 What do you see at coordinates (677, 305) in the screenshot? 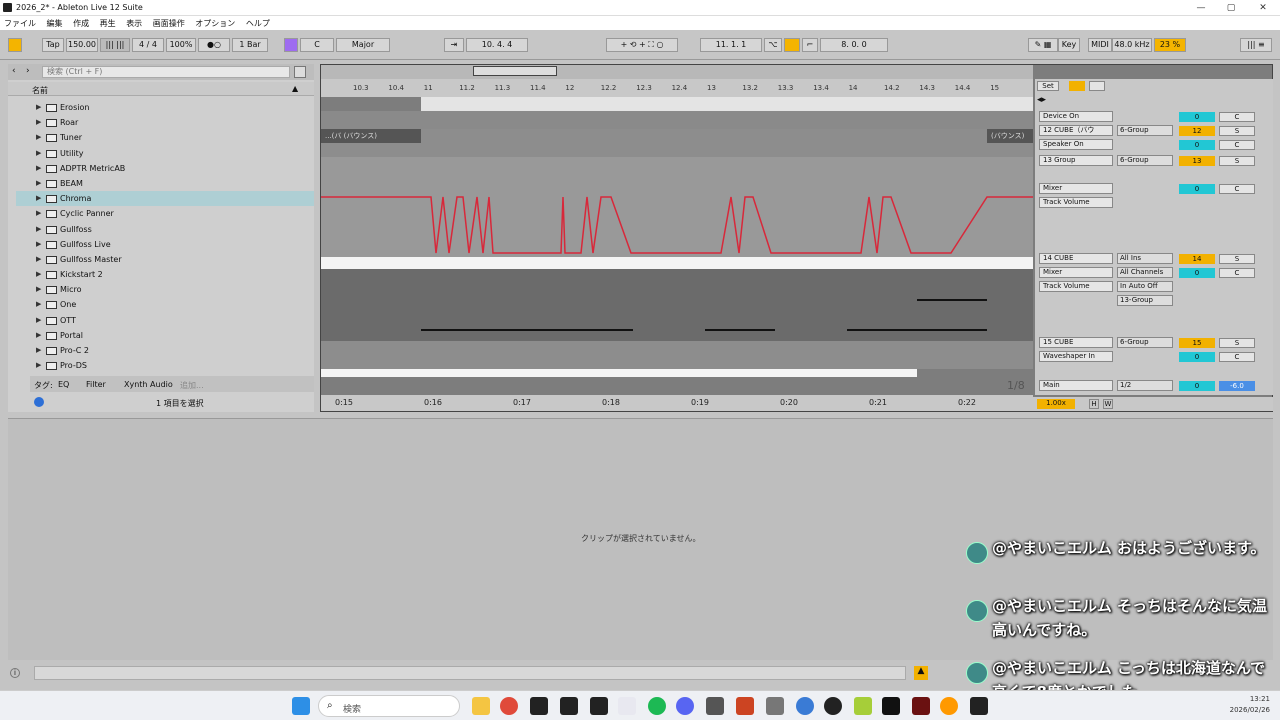
I see `track-14-automation-lane` at bounding box center [677, 305].